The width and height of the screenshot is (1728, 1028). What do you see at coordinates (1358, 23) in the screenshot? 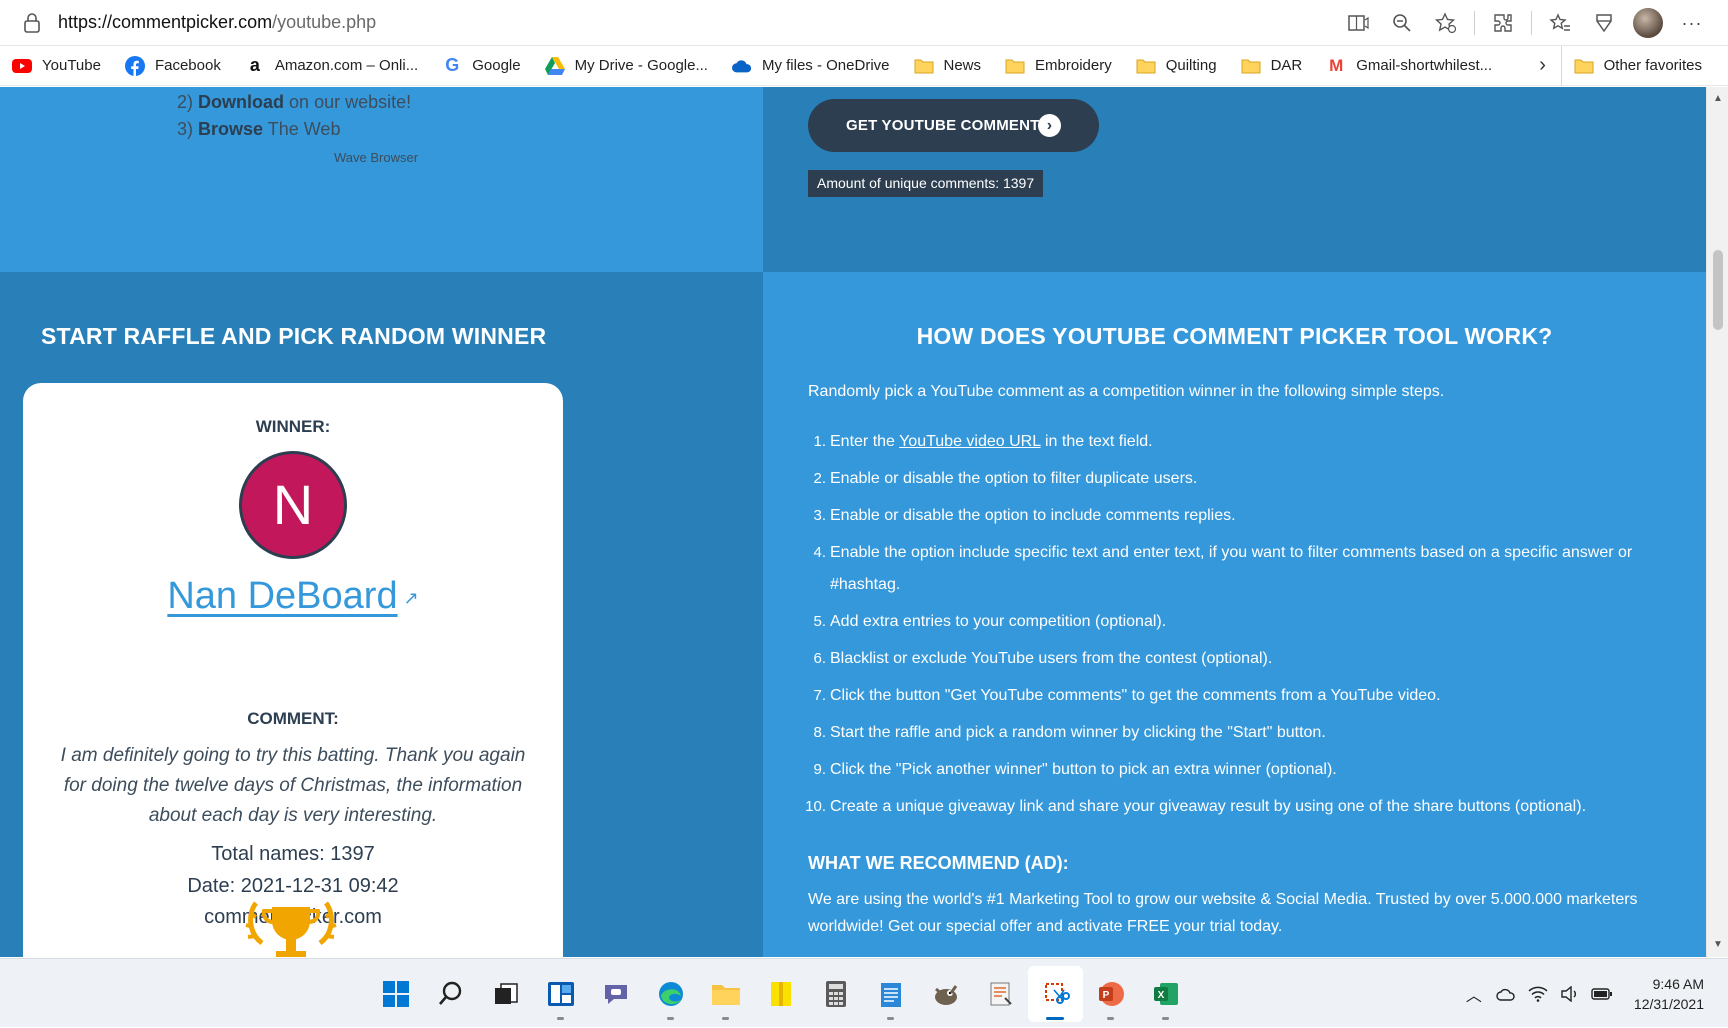
I see `immersive-reader-icon` at bounding box center [1358, 23].